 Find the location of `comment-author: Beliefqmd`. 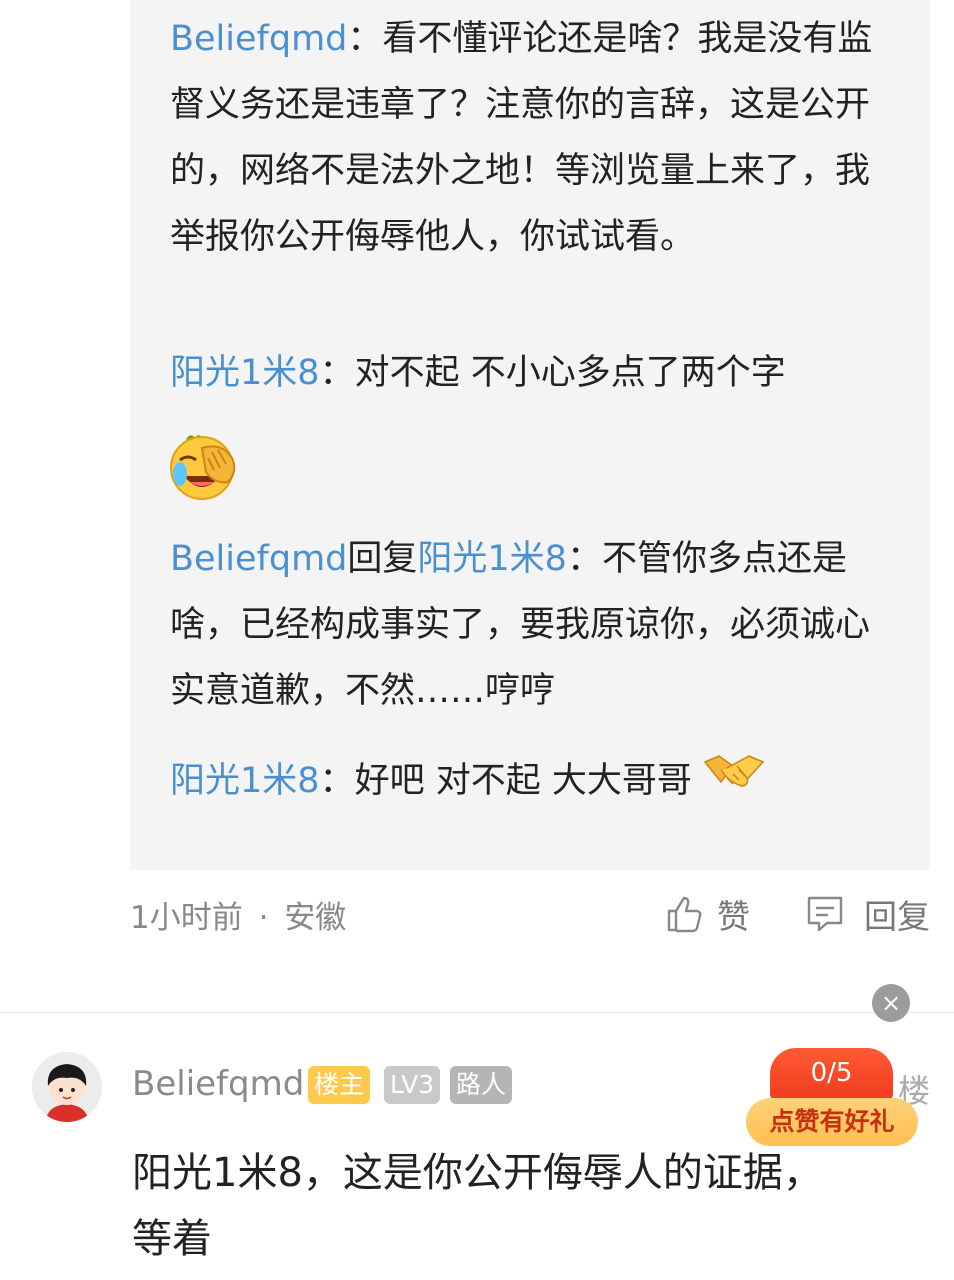

comment-author: Beliefqmd is located at coordinates (218, 1084).